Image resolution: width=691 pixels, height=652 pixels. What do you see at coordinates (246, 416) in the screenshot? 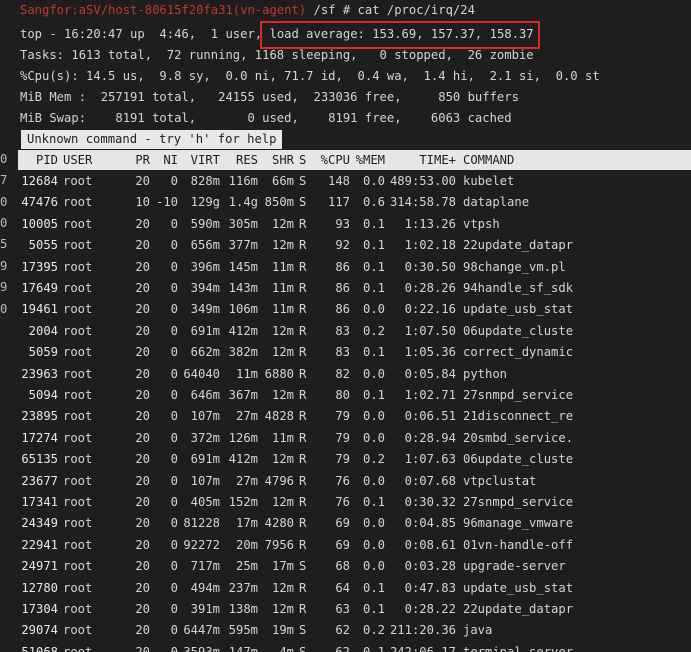
I see `cell-res: 27m` at bounding box center [246, 416].